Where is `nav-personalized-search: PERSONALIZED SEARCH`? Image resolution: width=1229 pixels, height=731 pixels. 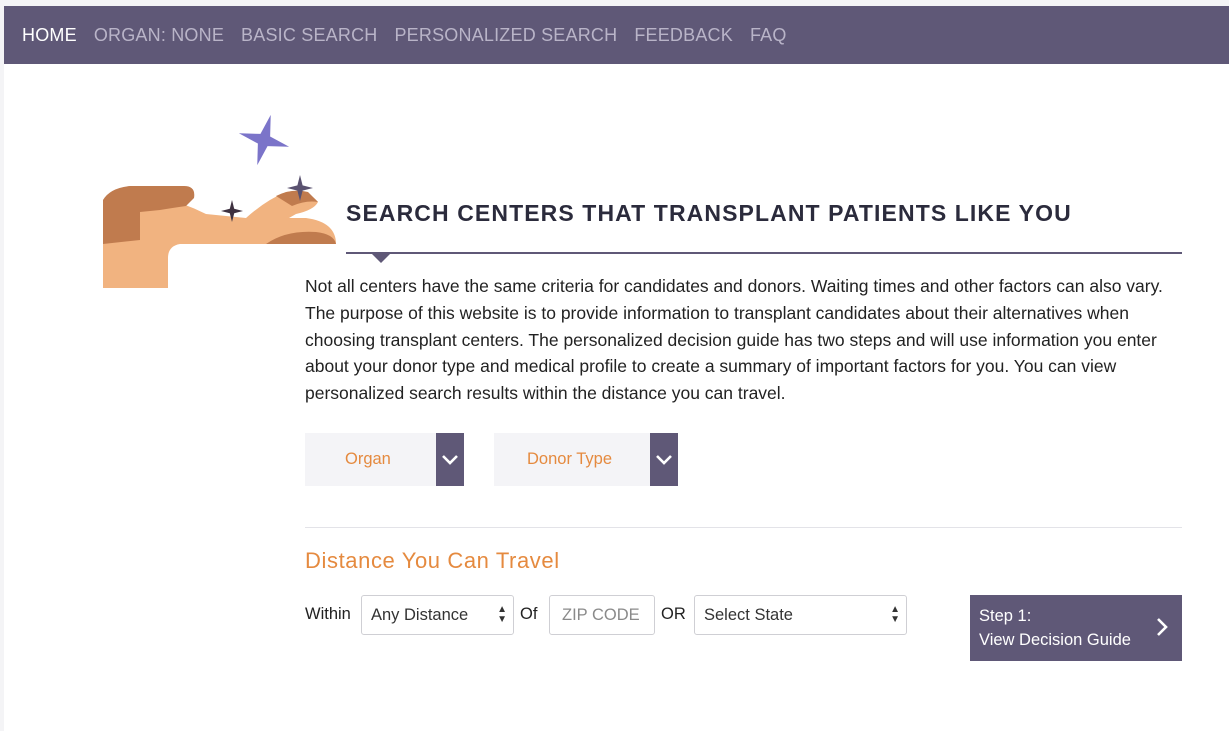
nav-personalized-search: PERSONALIZED SEARCH is located at coordinates (505, 35).